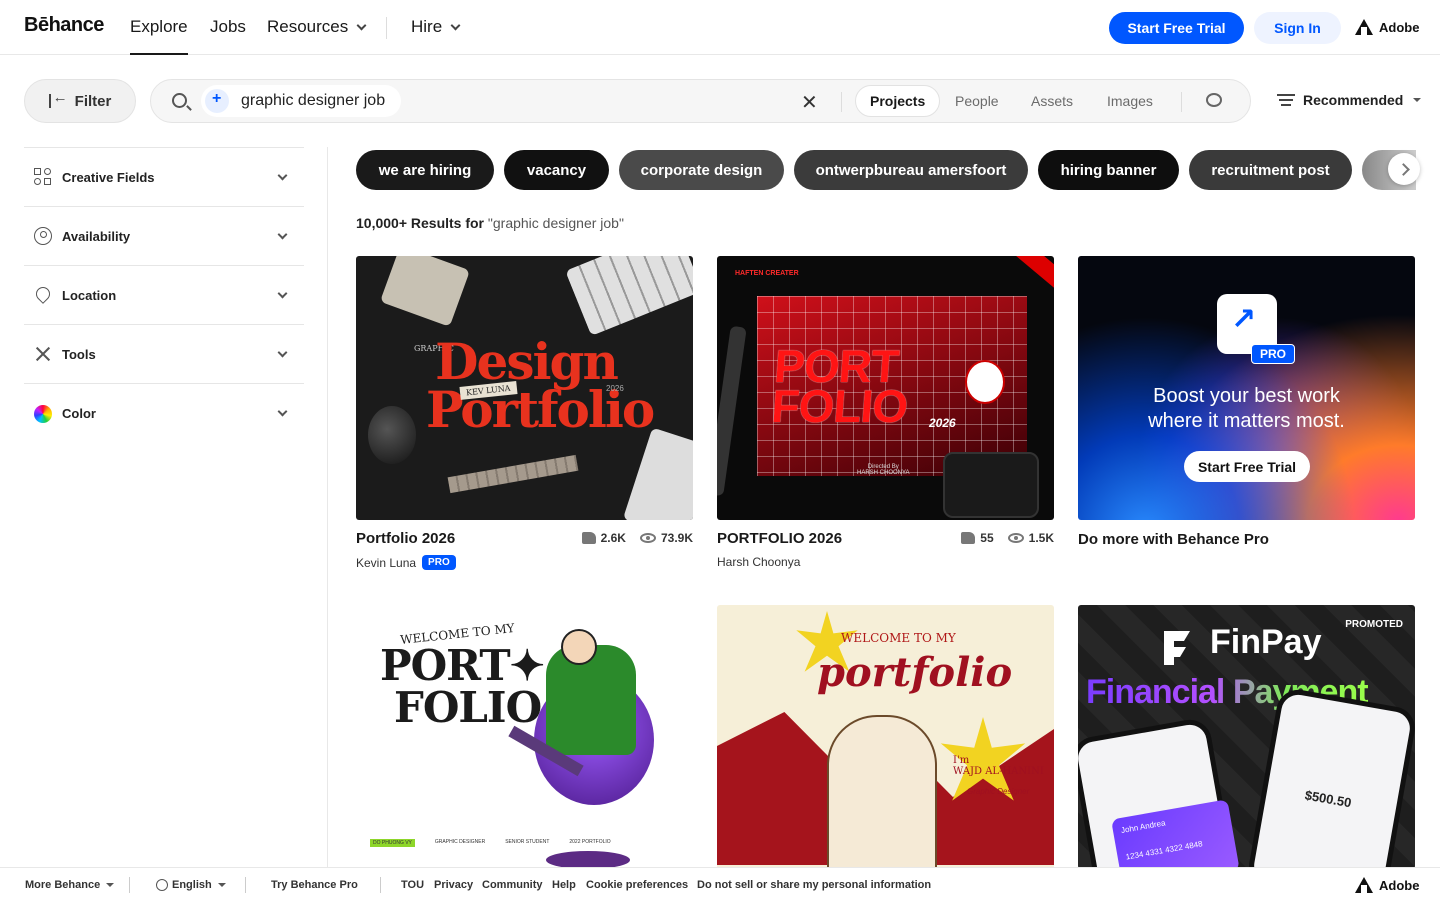 This screenshot has width=1440, height=900. I want to click on try-behance-pro-link: Try Behance Pro, so click(314, 885).